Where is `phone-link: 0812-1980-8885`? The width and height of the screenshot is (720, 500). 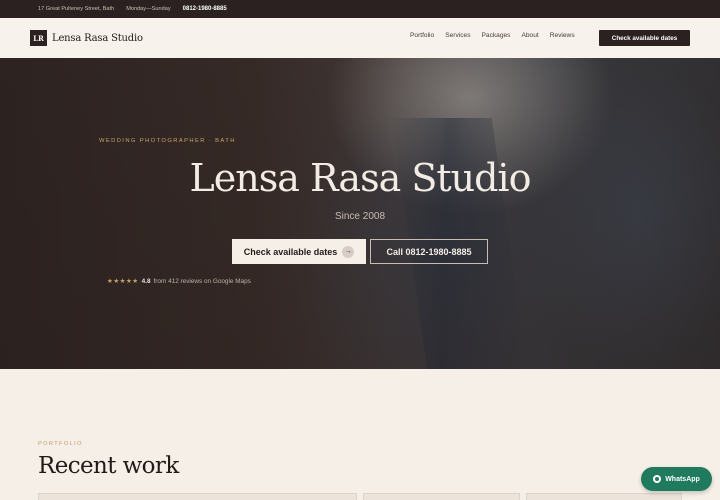
phone-link: 0812-1980-8885 is located at coordinates (205, 9).